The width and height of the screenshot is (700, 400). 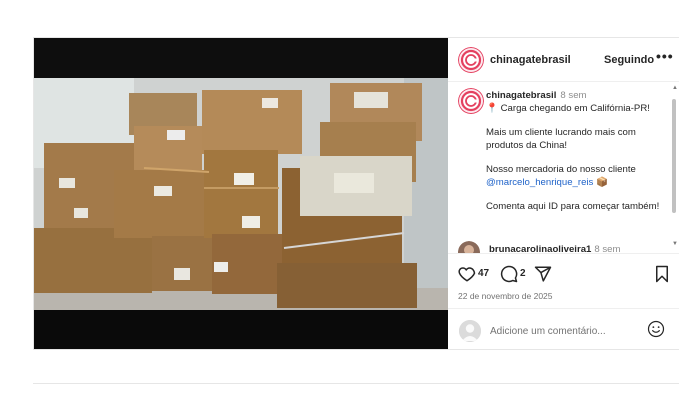 I want to click on caption-username: chinagatebrasil, so click(x=521, y=95).